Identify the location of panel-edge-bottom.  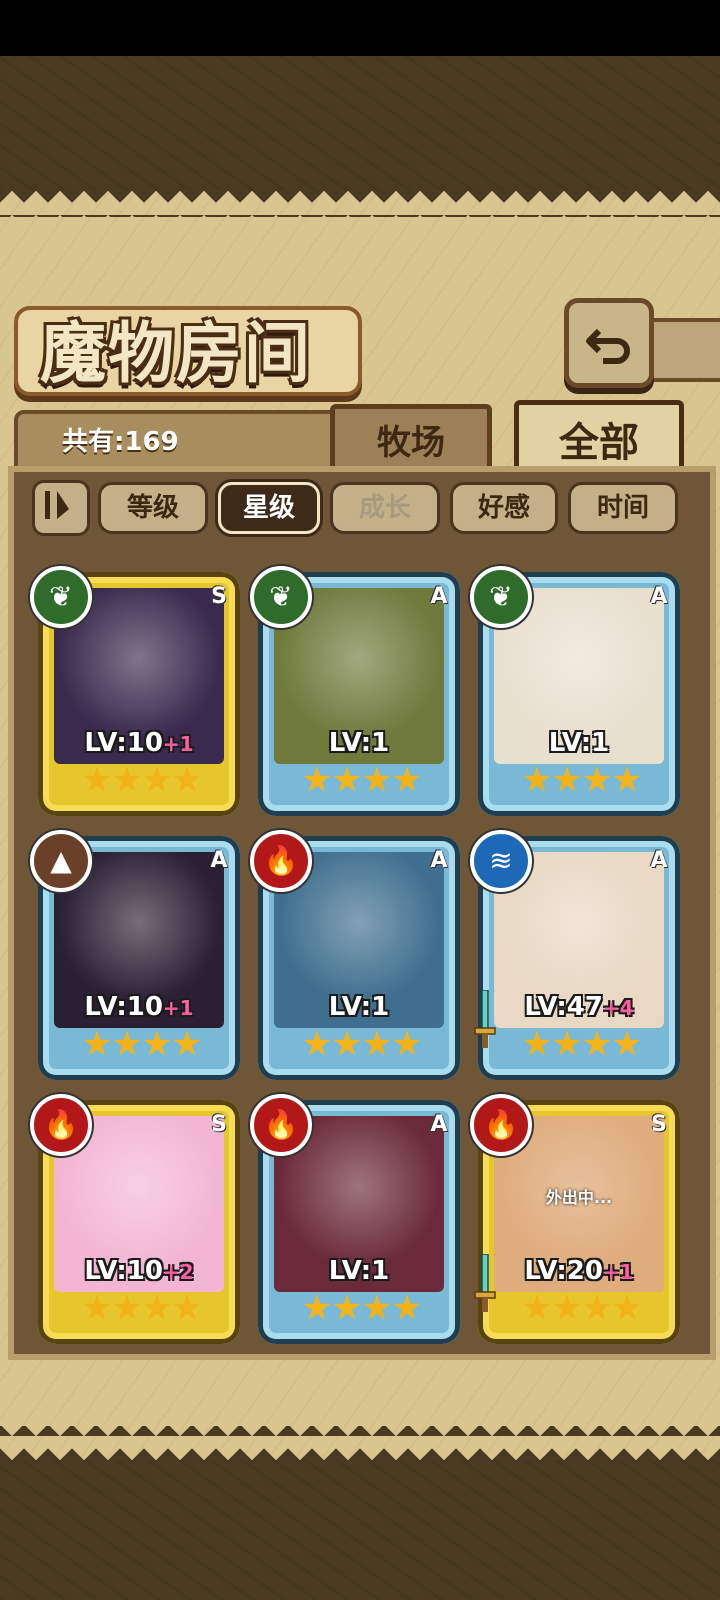
(360, 1443).